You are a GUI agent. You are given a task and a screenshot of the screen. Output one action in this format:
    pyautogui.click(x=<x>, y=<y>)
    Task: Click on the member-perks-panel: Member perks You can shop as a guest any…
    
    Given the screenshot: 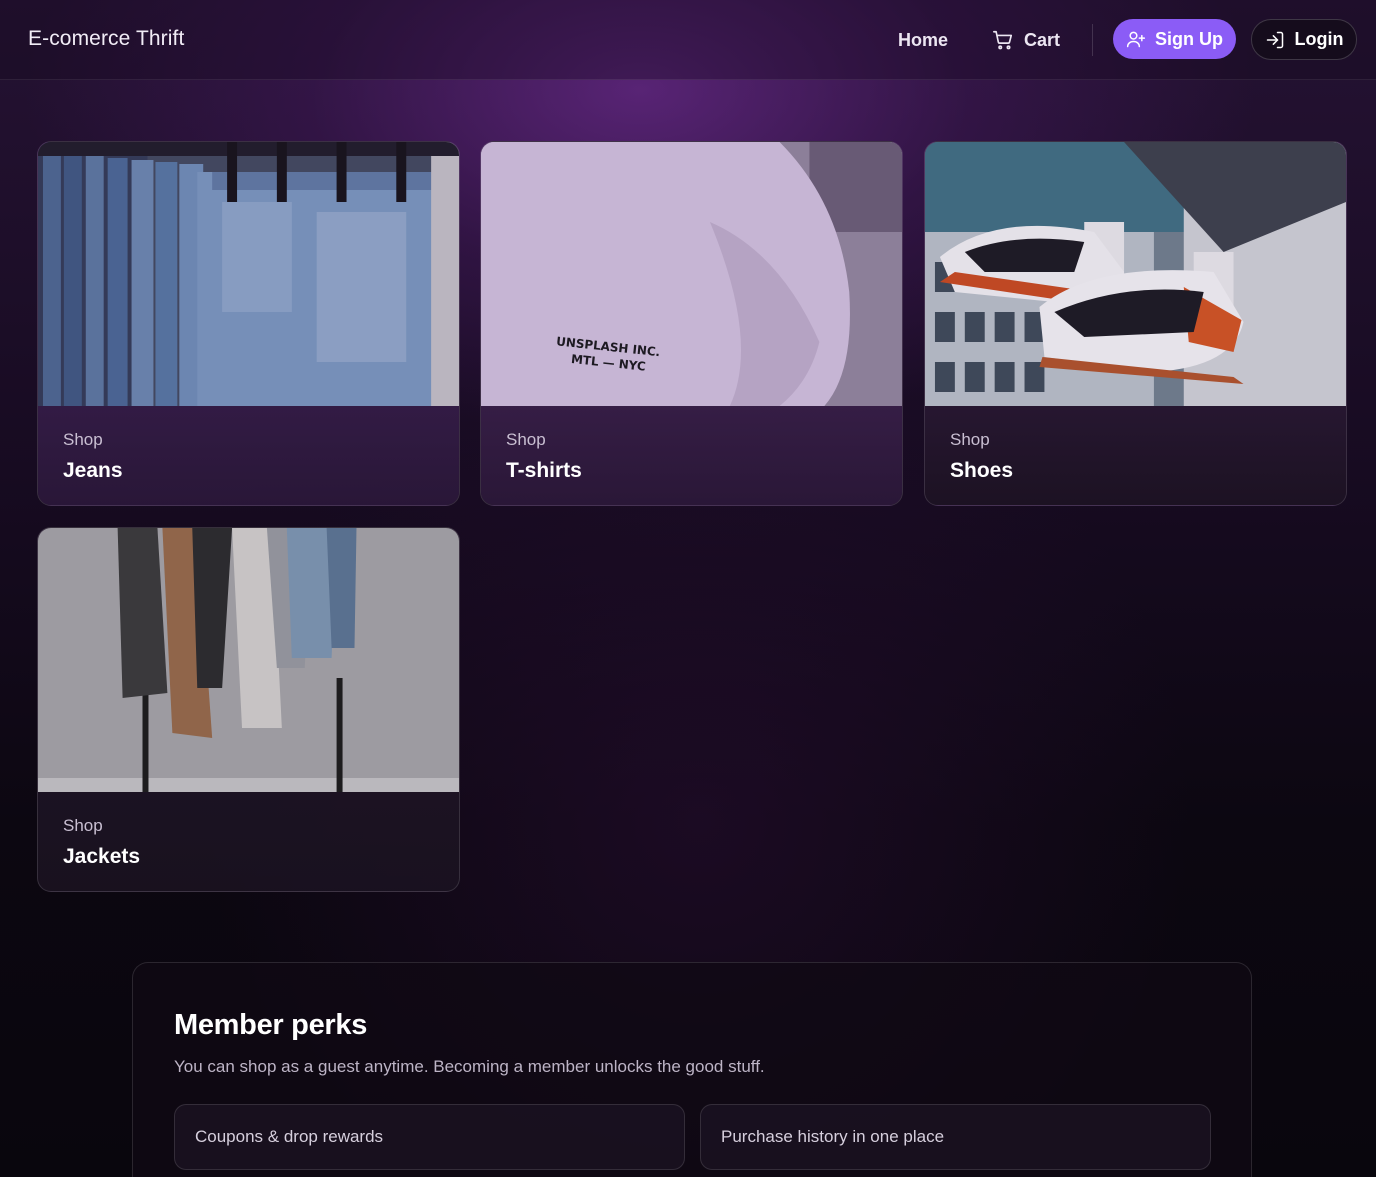 What is the action you would take?
    pyautogui.click(x=692, y=1069)
    